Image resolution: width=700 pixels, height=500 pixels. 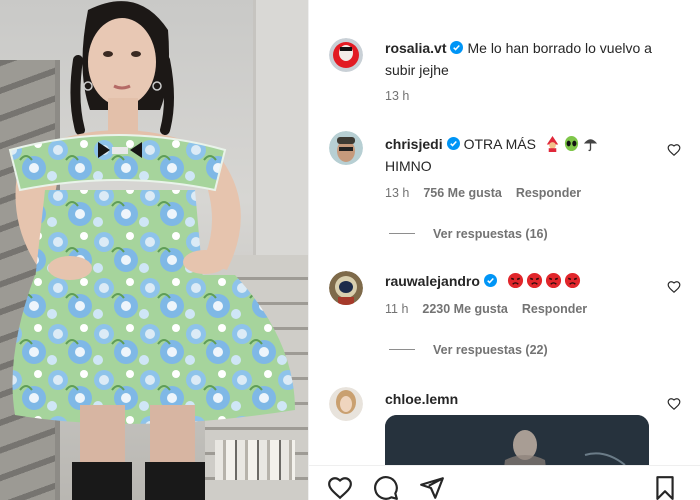 What do you see at coordinates (590, 145) in the screenshot?
I see `umbrella-rain-emoji` at bounding box center [590, 145].